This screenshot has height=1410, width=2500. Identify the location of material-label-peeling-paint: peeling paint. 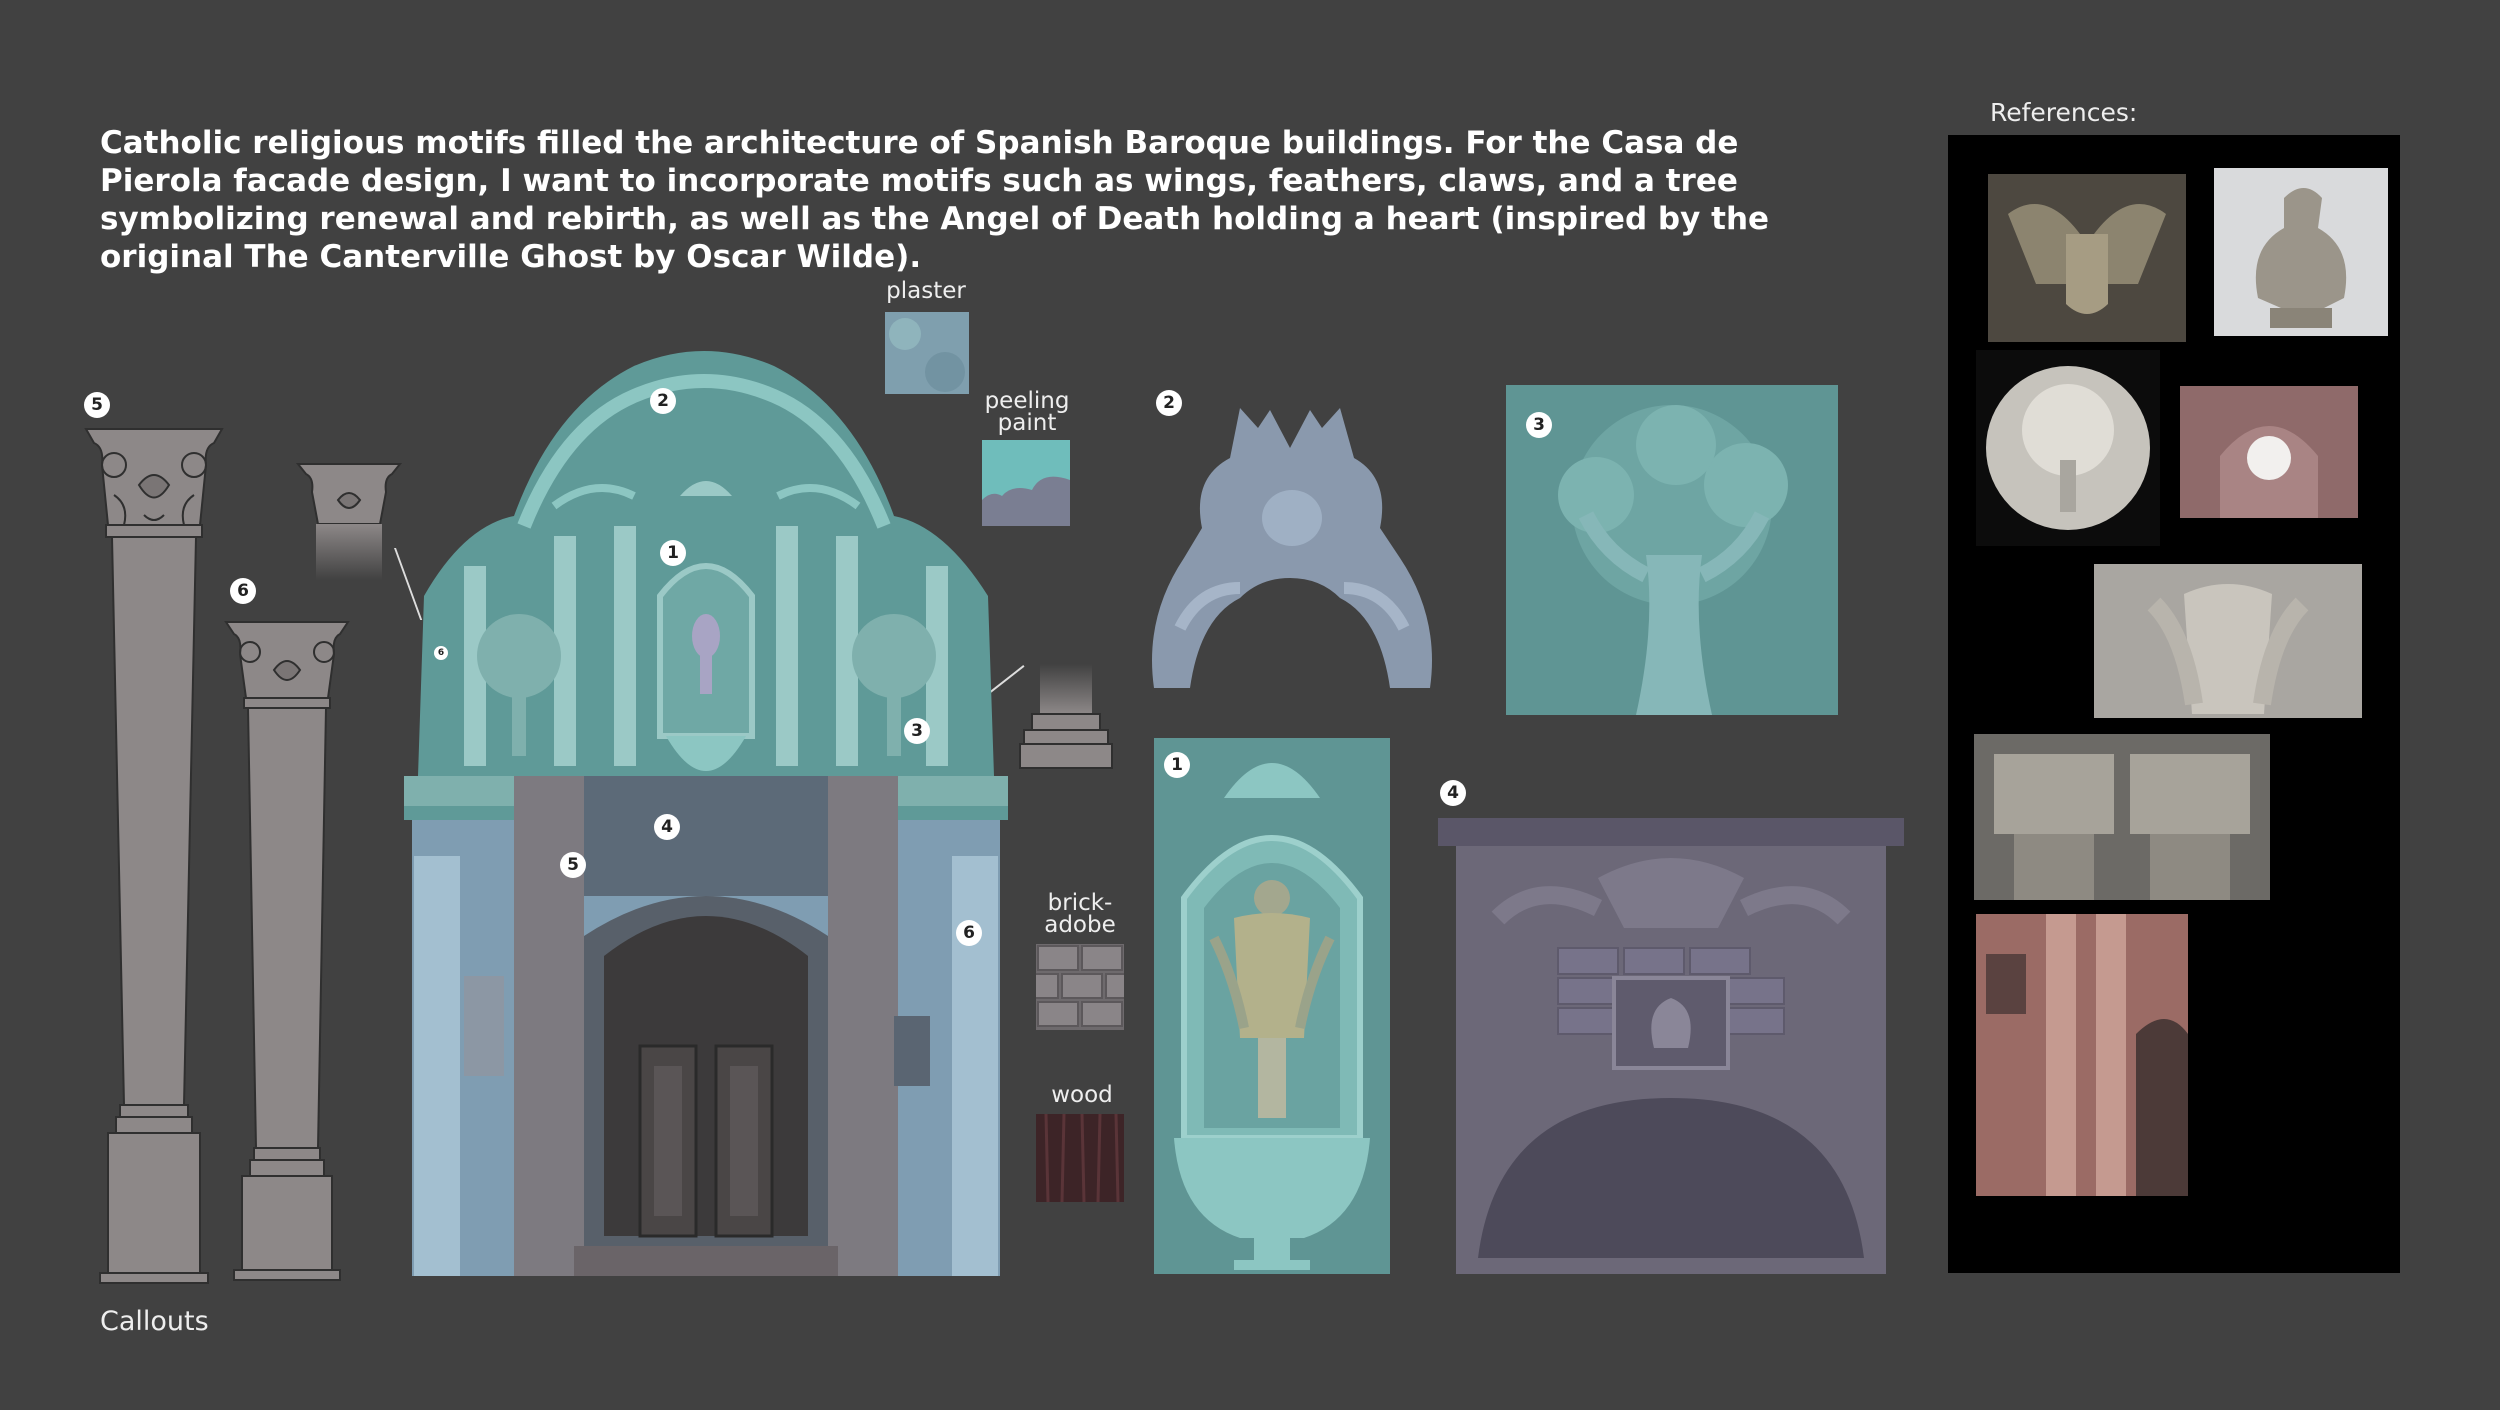
(1027, 412).